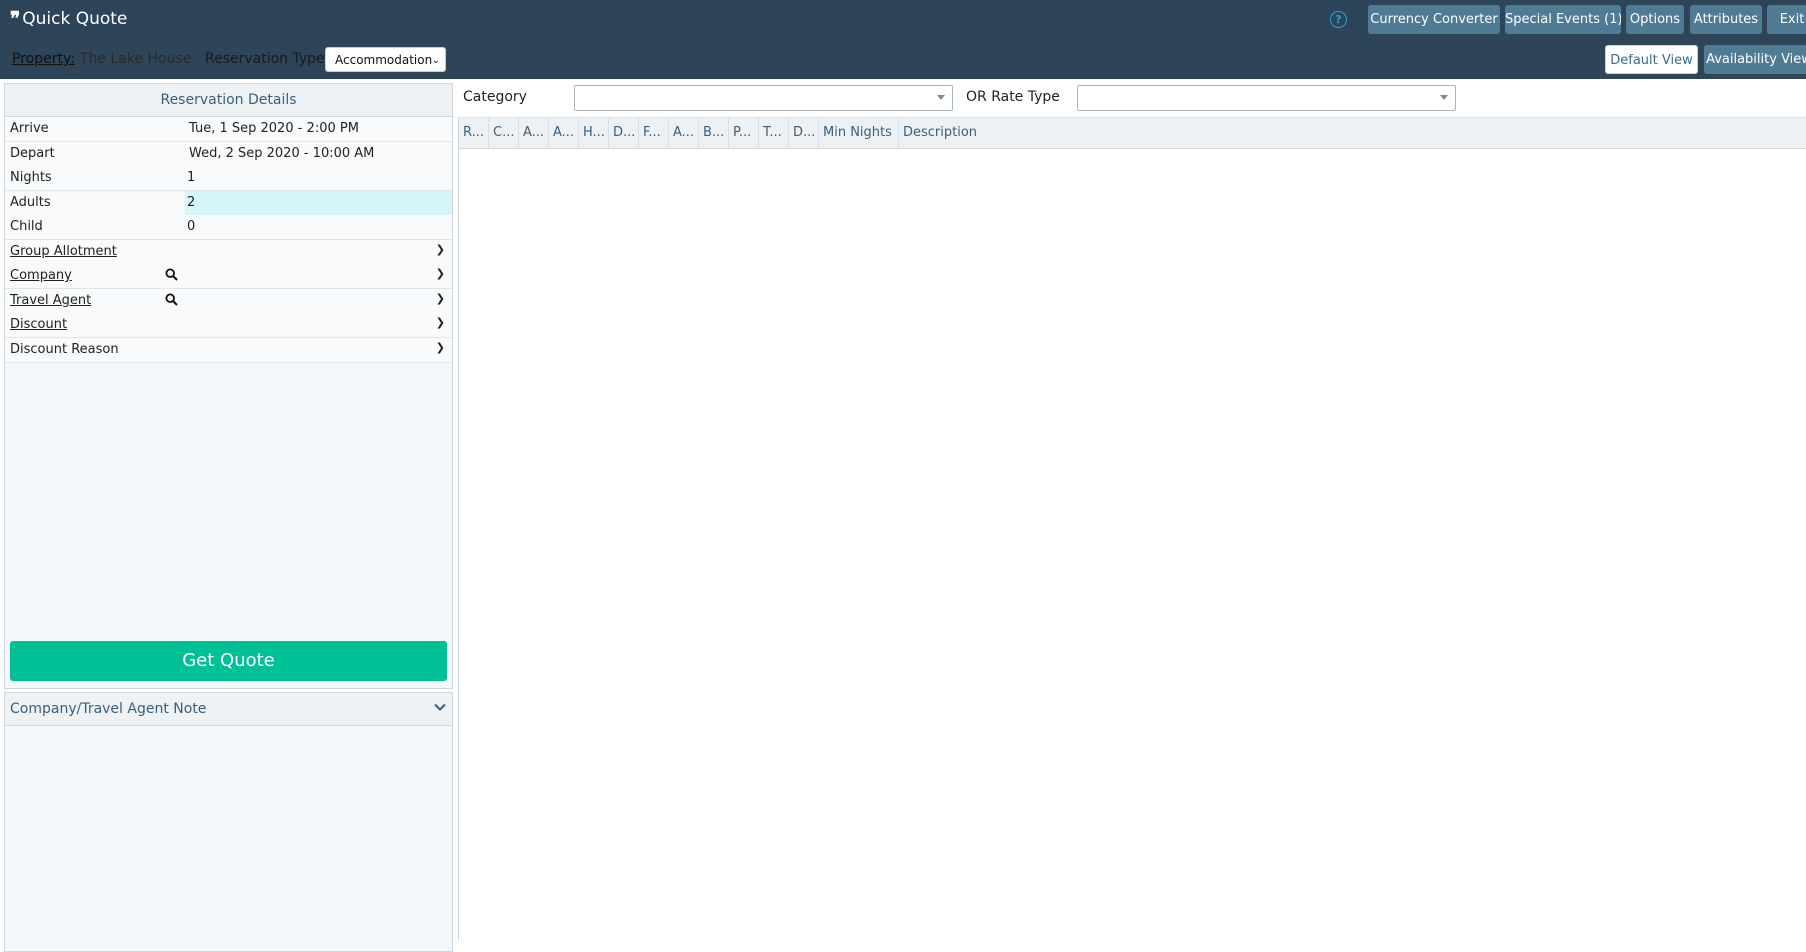  Describe the element at coordinates (1755, 59) in the screenshot. I see `availability-view-button: Availability View` at that location.